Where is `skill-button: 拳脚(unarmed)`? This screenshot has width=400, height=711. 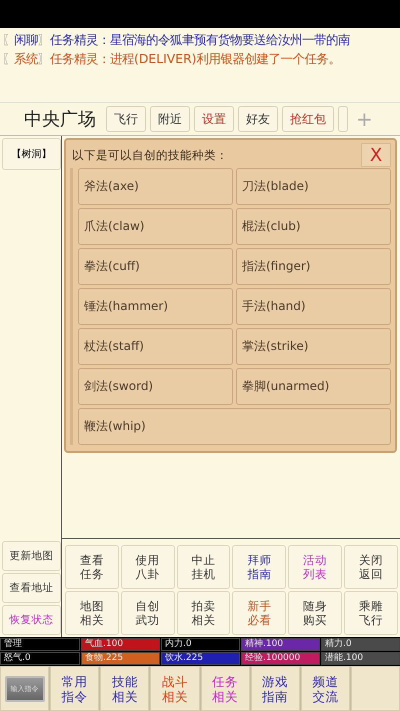
skill-button: 拳脚(unarmed) is located at coordinates (313, 386).